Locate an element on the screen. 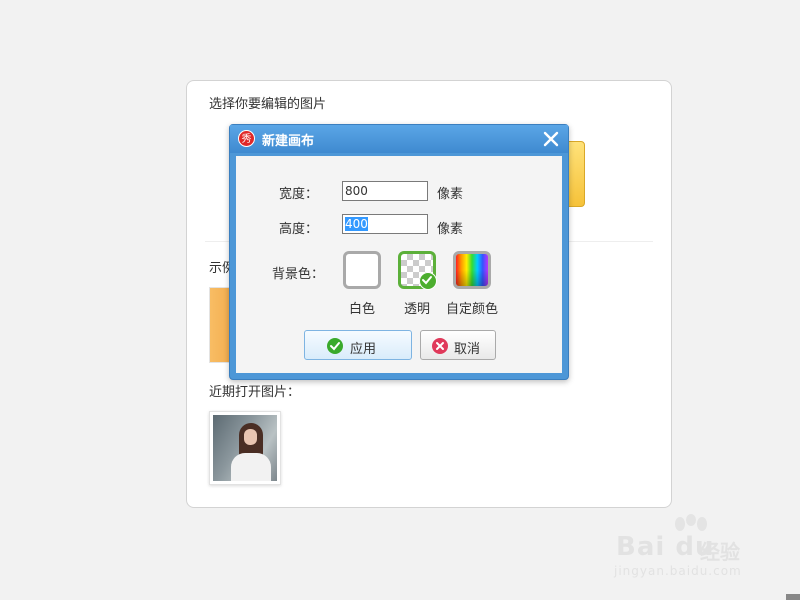 This screenshot has height=600, width=800. height-label: 高度： is located at coordinates (298, 229).